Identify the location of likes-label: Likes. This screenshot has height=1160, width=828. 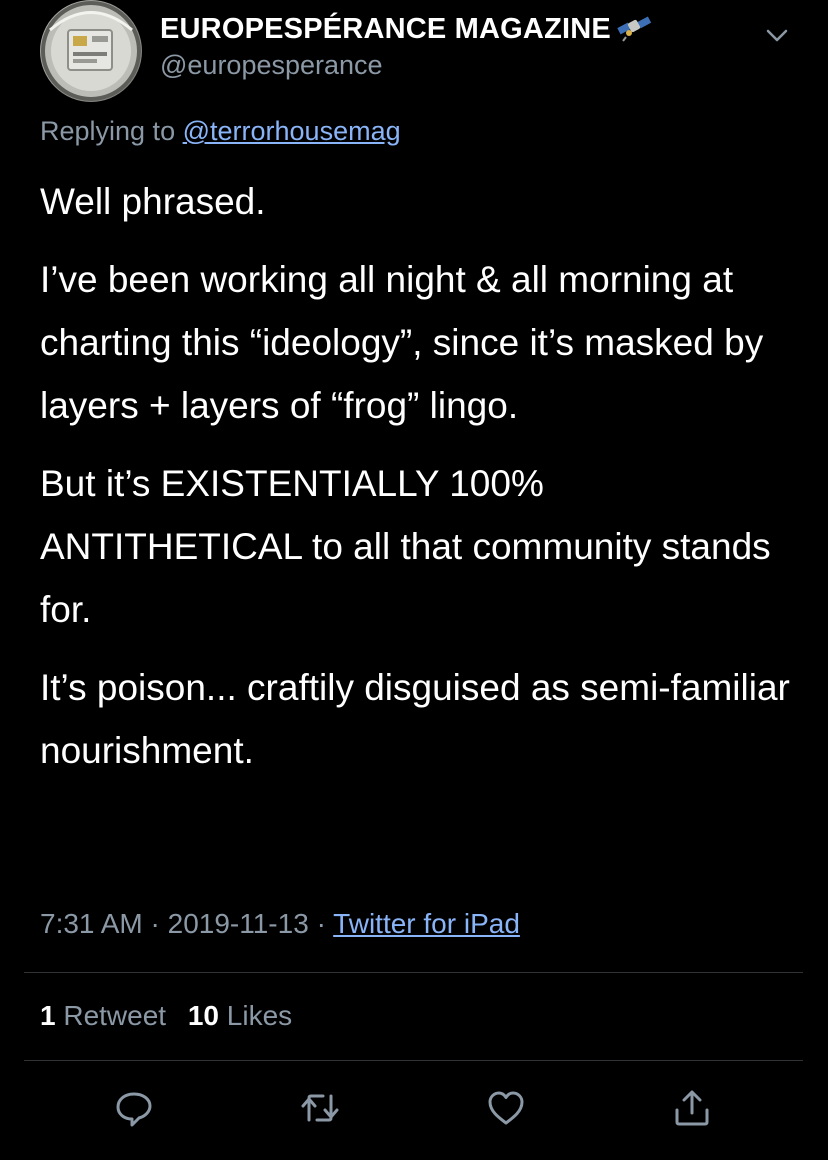
(259, 1015).